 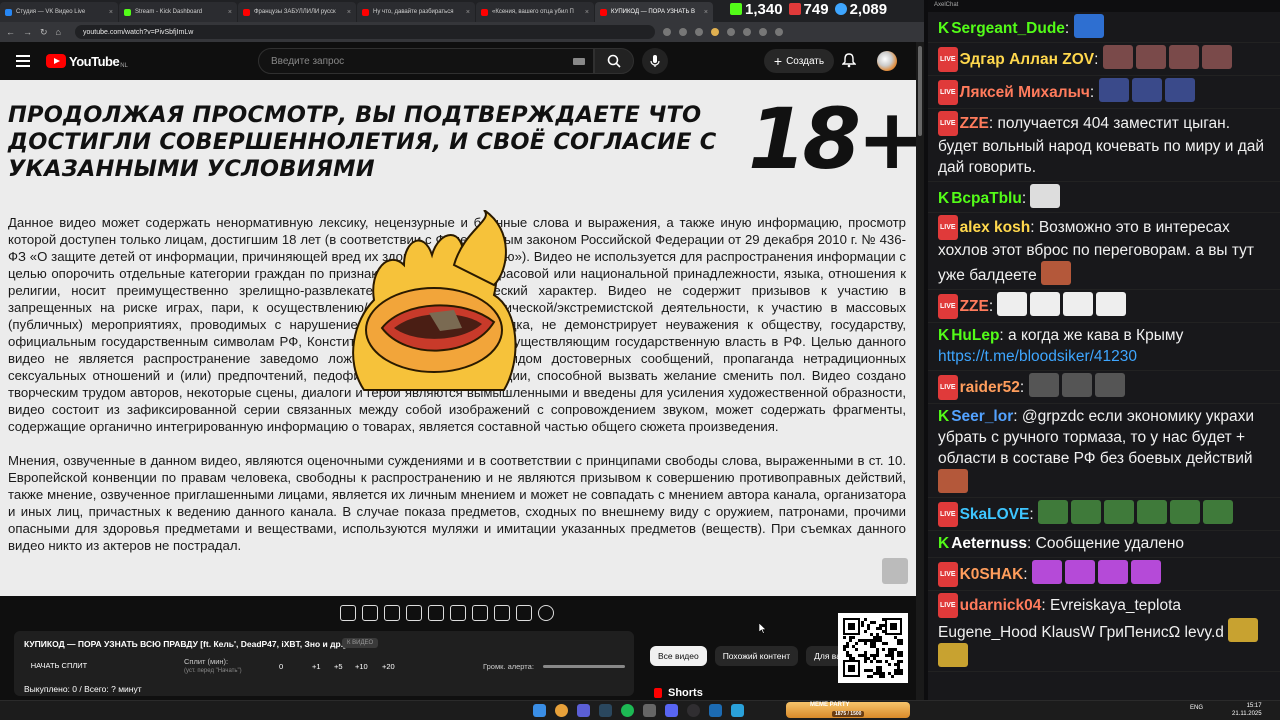 I want to click on picture-in-picture-icon, so click(x=436, y=613).